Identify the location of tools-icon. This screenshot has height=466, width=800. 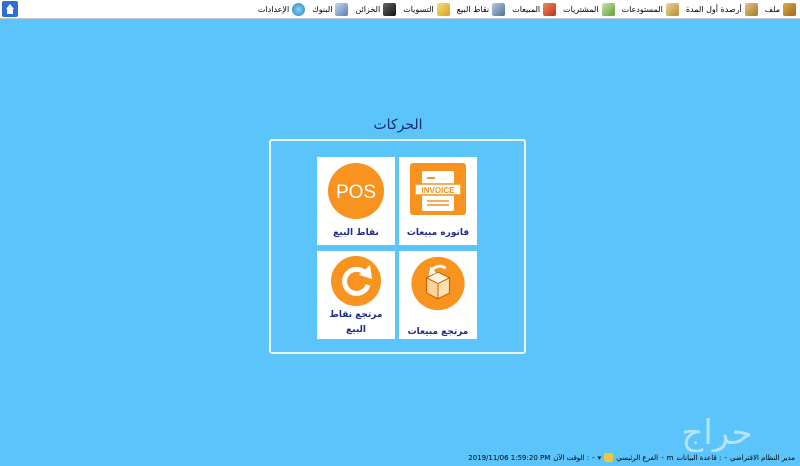
(299, 9).